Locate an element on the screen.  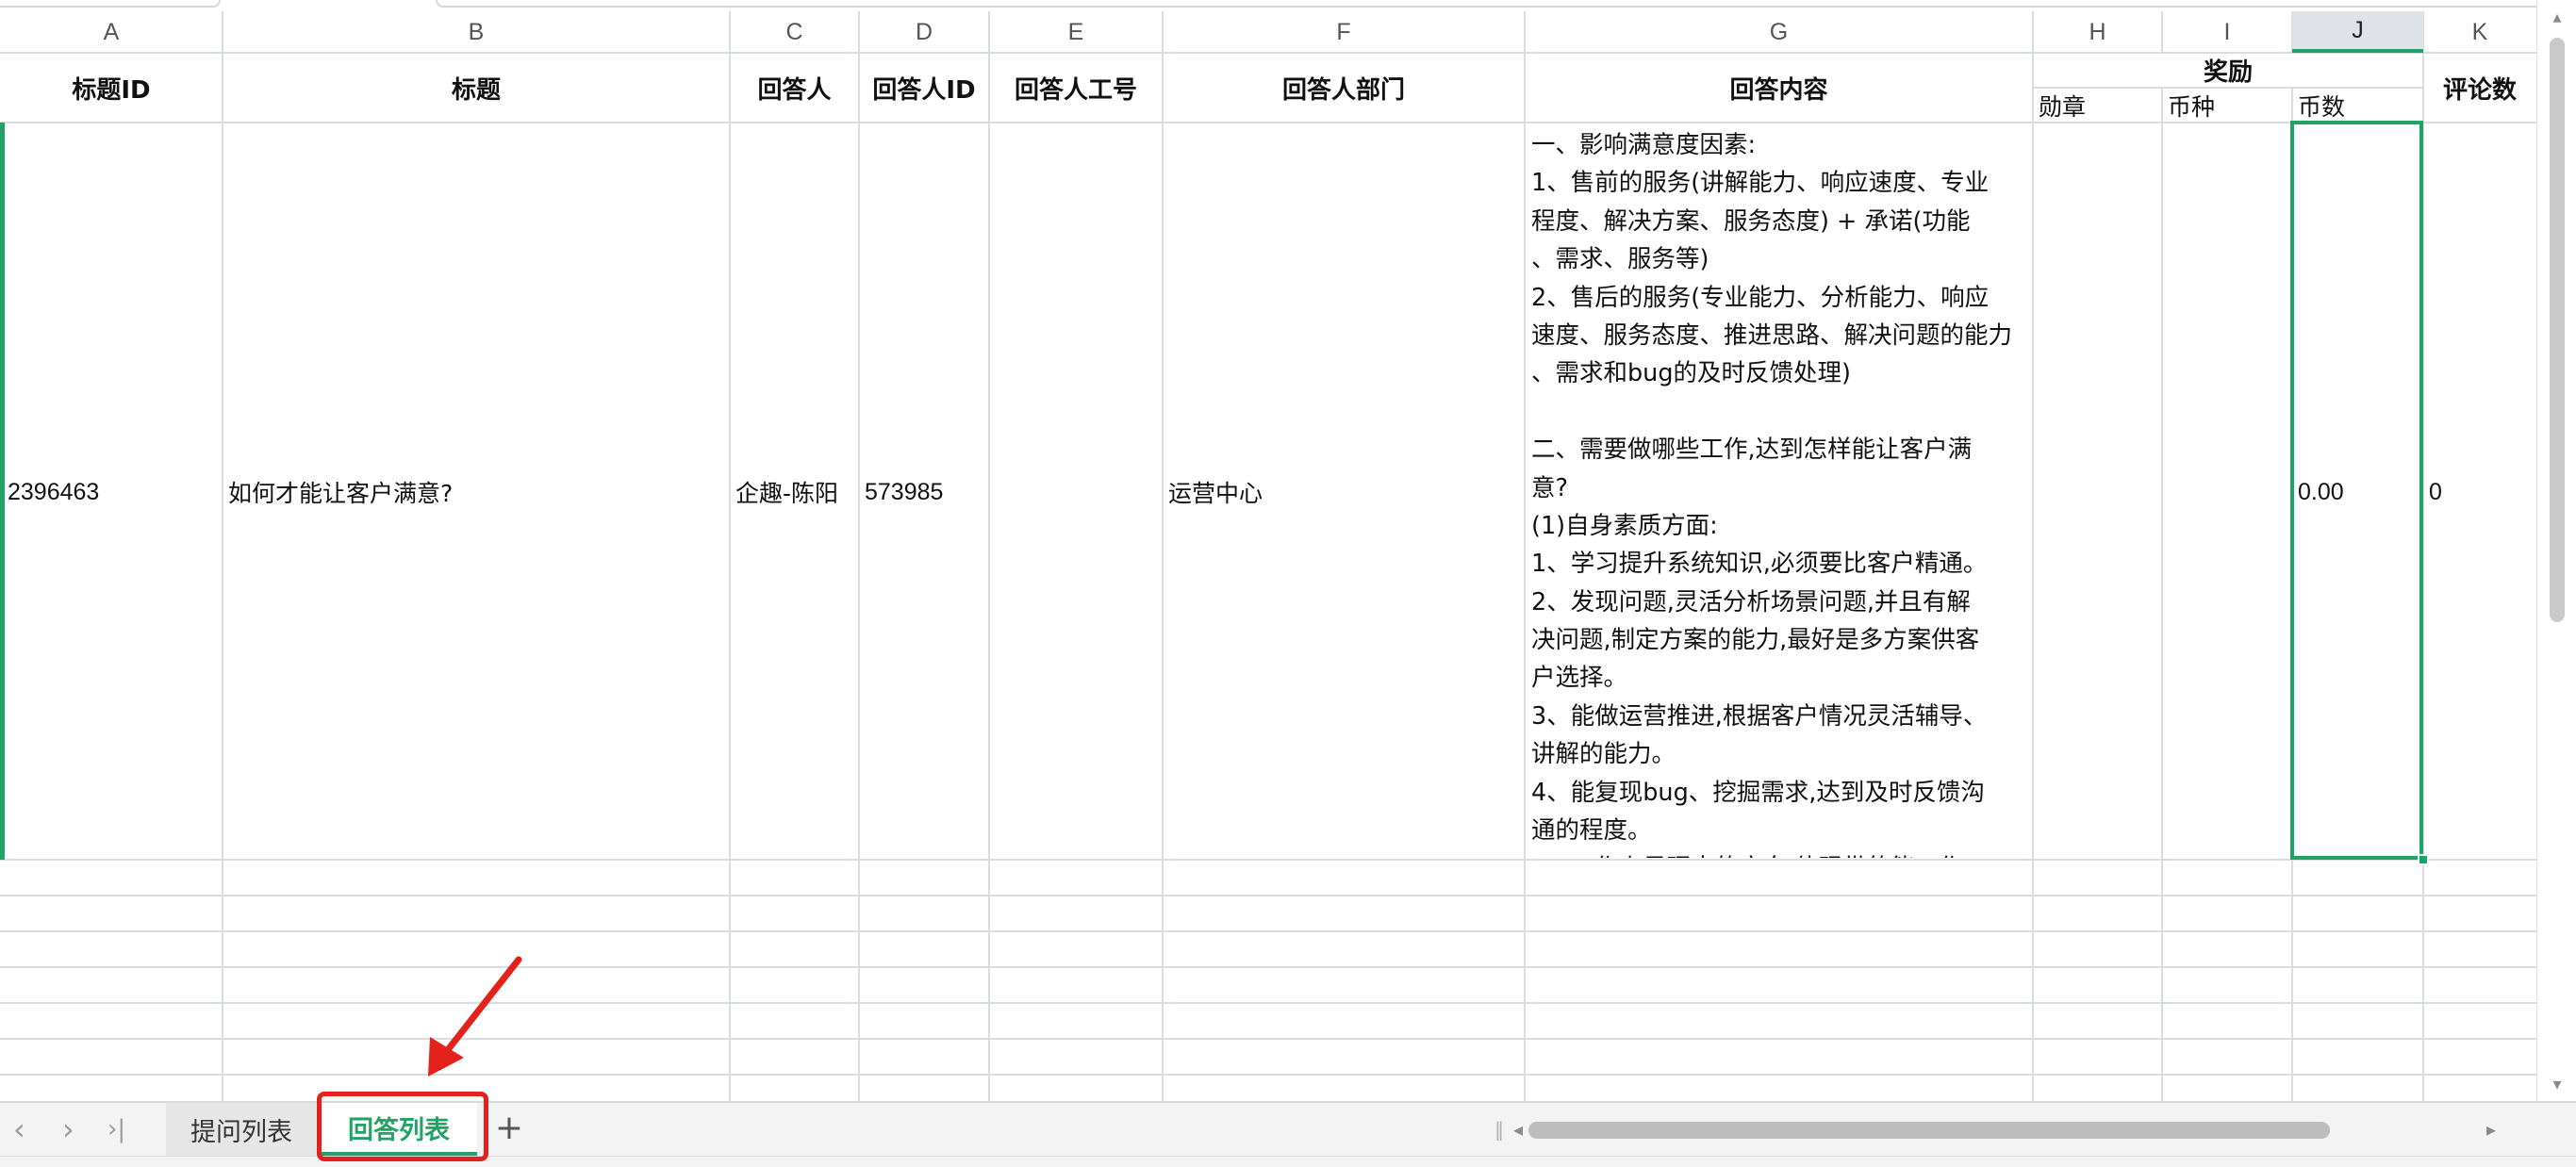
answer-line: 户选择。 is located at coordinates (1579, 678).